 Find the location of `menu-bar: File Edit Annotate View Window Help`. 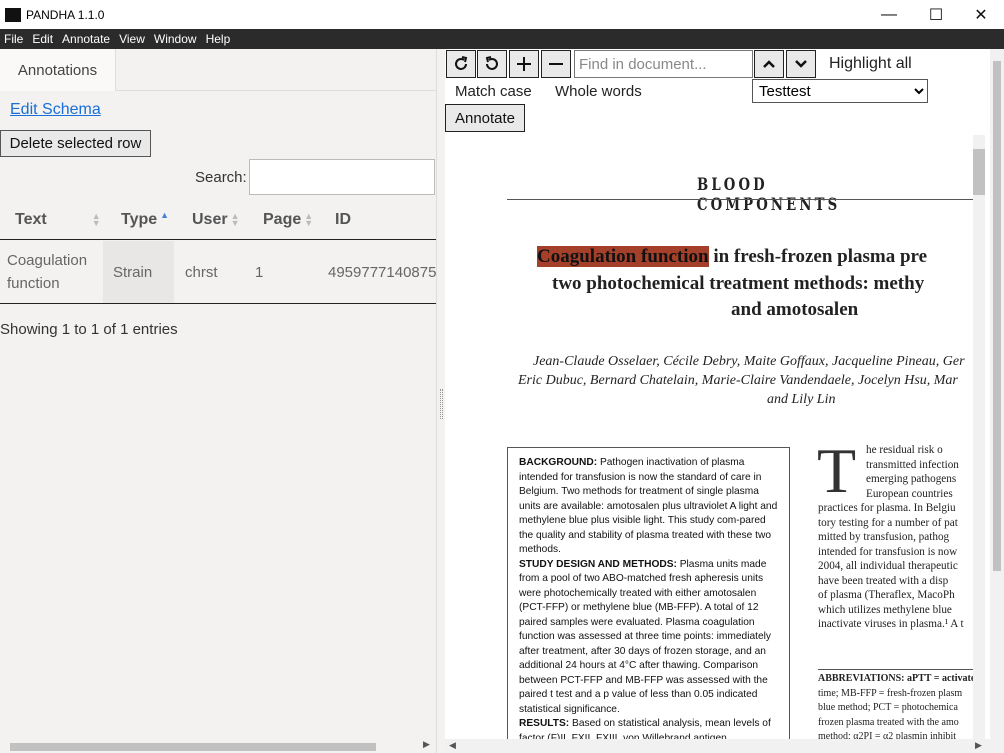

menu-bar: File Edit Annotate View Window Help is located at coordinates (502, 39).